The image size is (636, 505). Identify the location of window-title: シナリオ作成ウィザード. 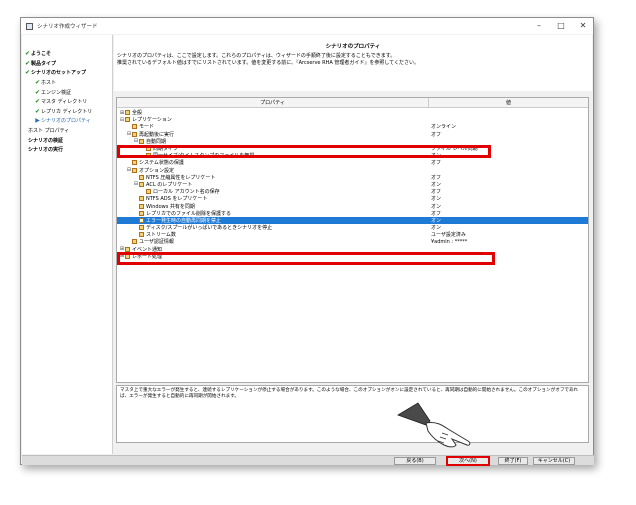
(67, 27).